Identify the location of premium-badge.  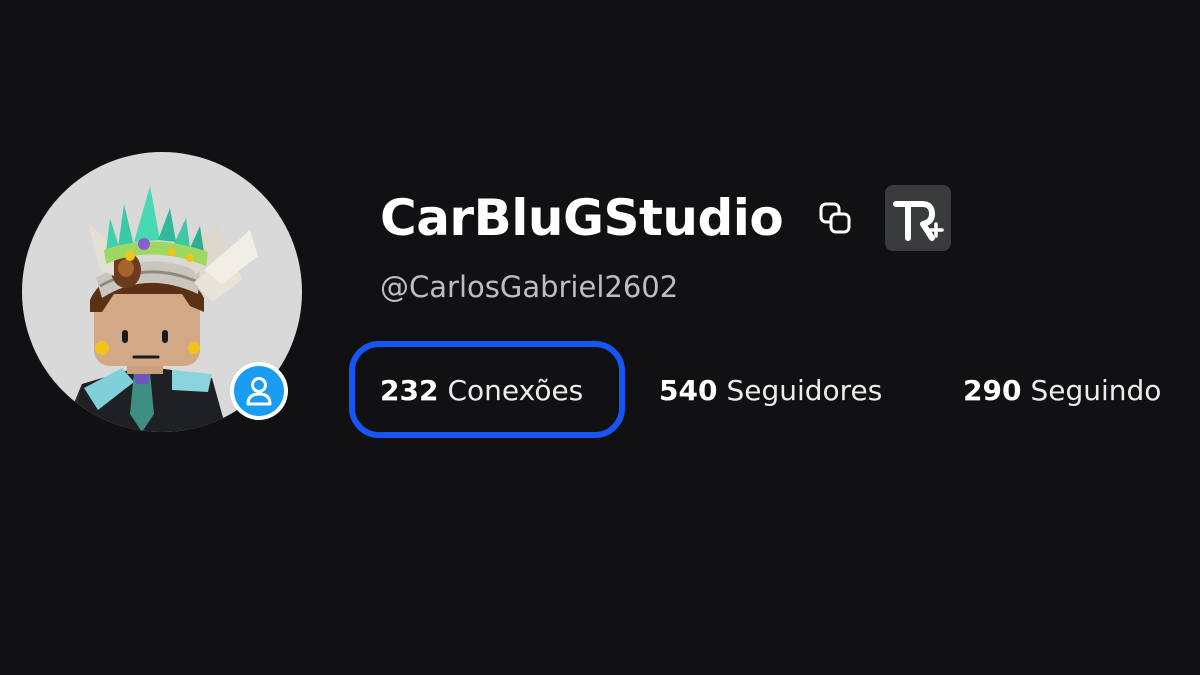
(918, 218).